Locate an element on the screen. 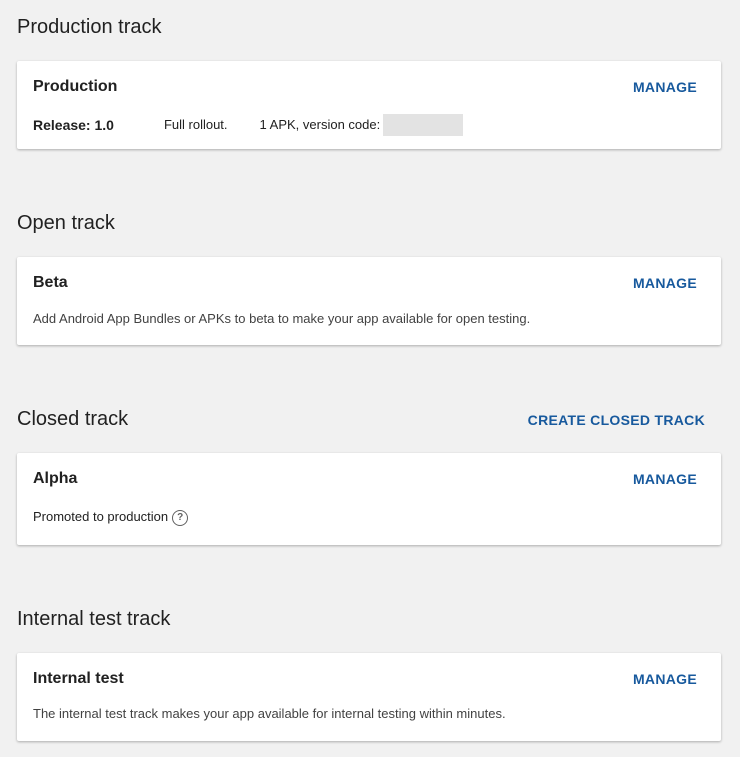 This screenshot has height=757, width=740. alpha-manage-button: MANAGE is located at coordinates (665, 479).